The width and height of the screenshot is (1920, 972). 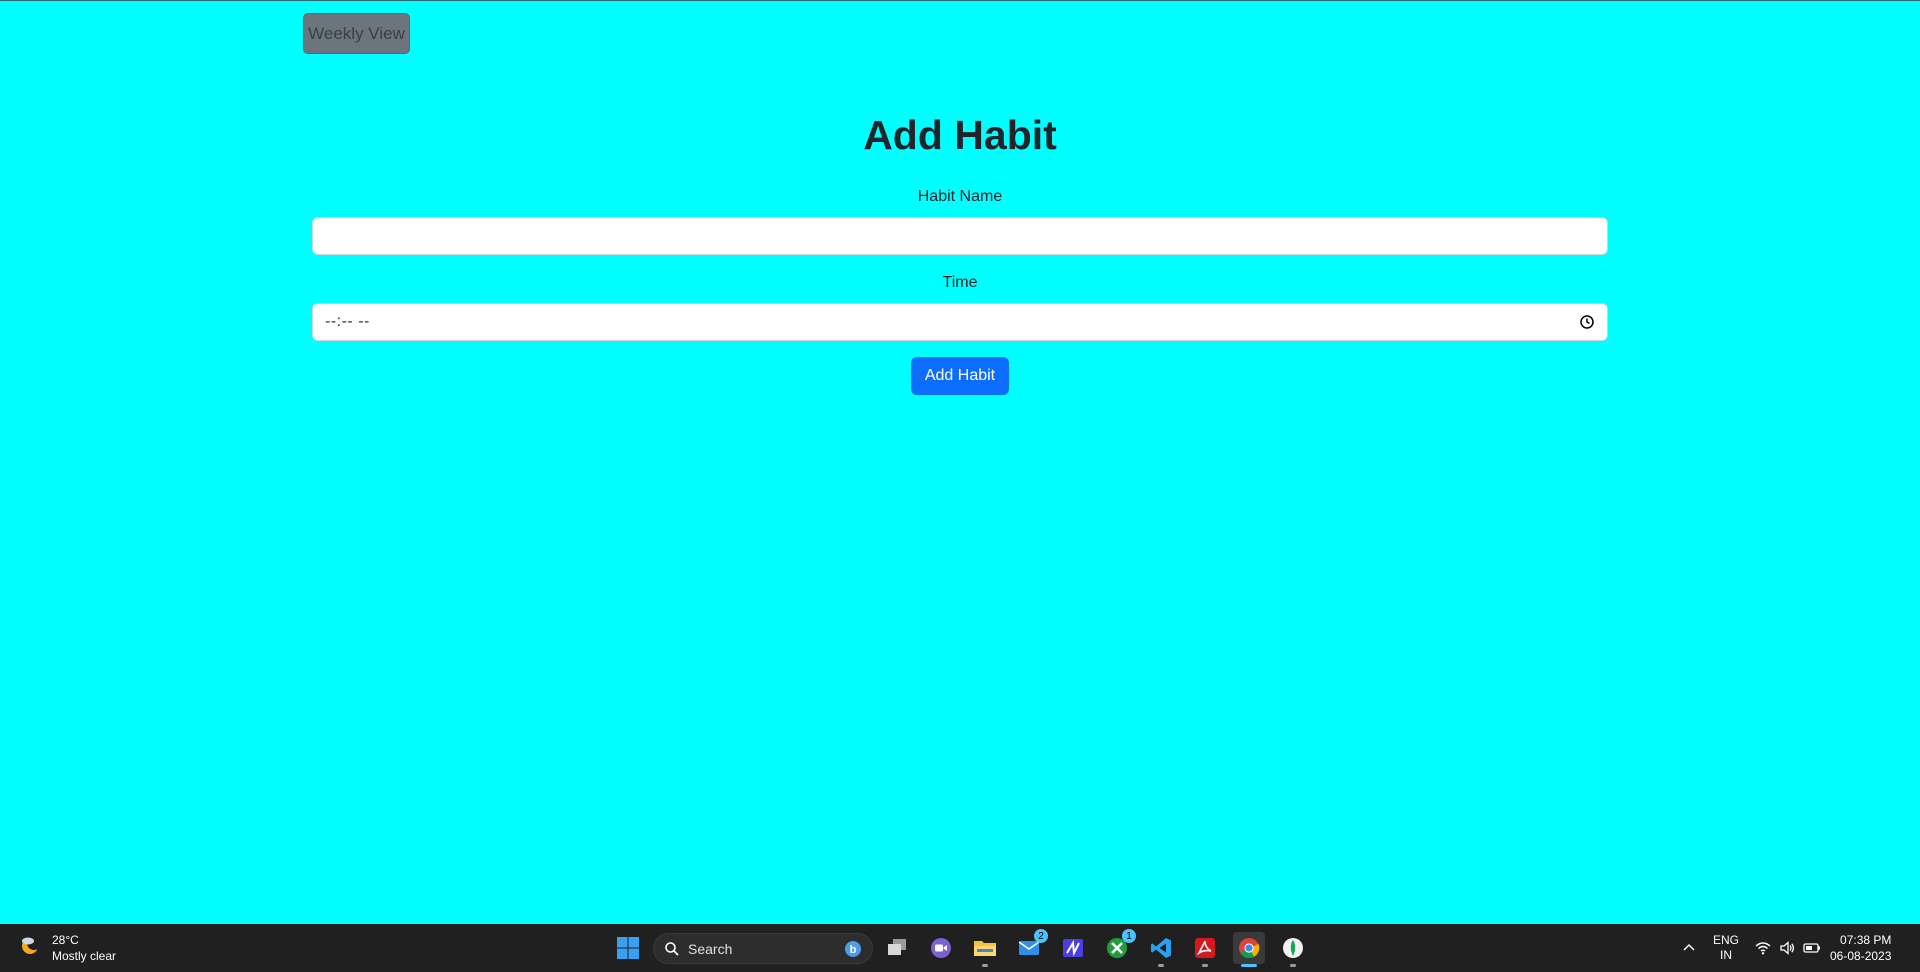 What do you see at coordinates (960, 0) in the screenshot?
I see `top-border` at bounding box center [960, 0].